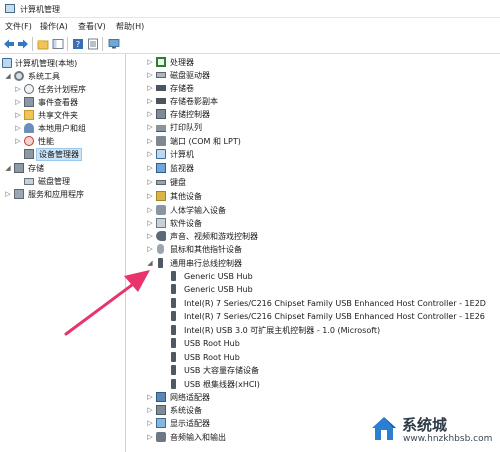 Image resolution: width=500 pixels, height=452 pixels. Describe the element at coordinates (9, 44) in the screenshot. I see `back-icon` at that location.